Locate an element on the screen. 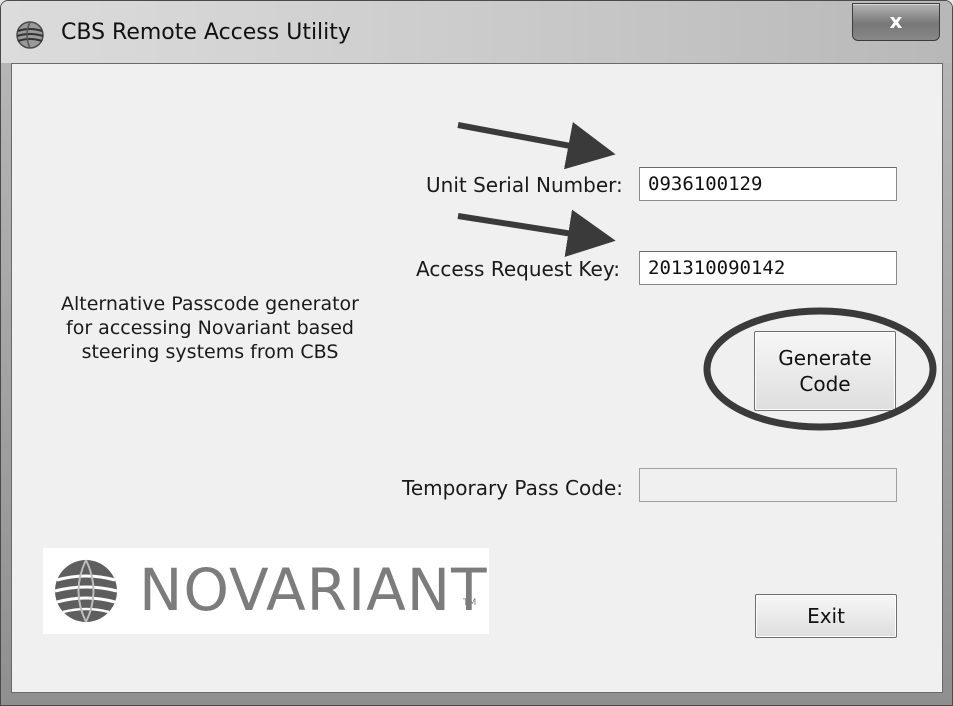 The image size is (953, 706). close-icon: x is located at coordinates (896, 21).